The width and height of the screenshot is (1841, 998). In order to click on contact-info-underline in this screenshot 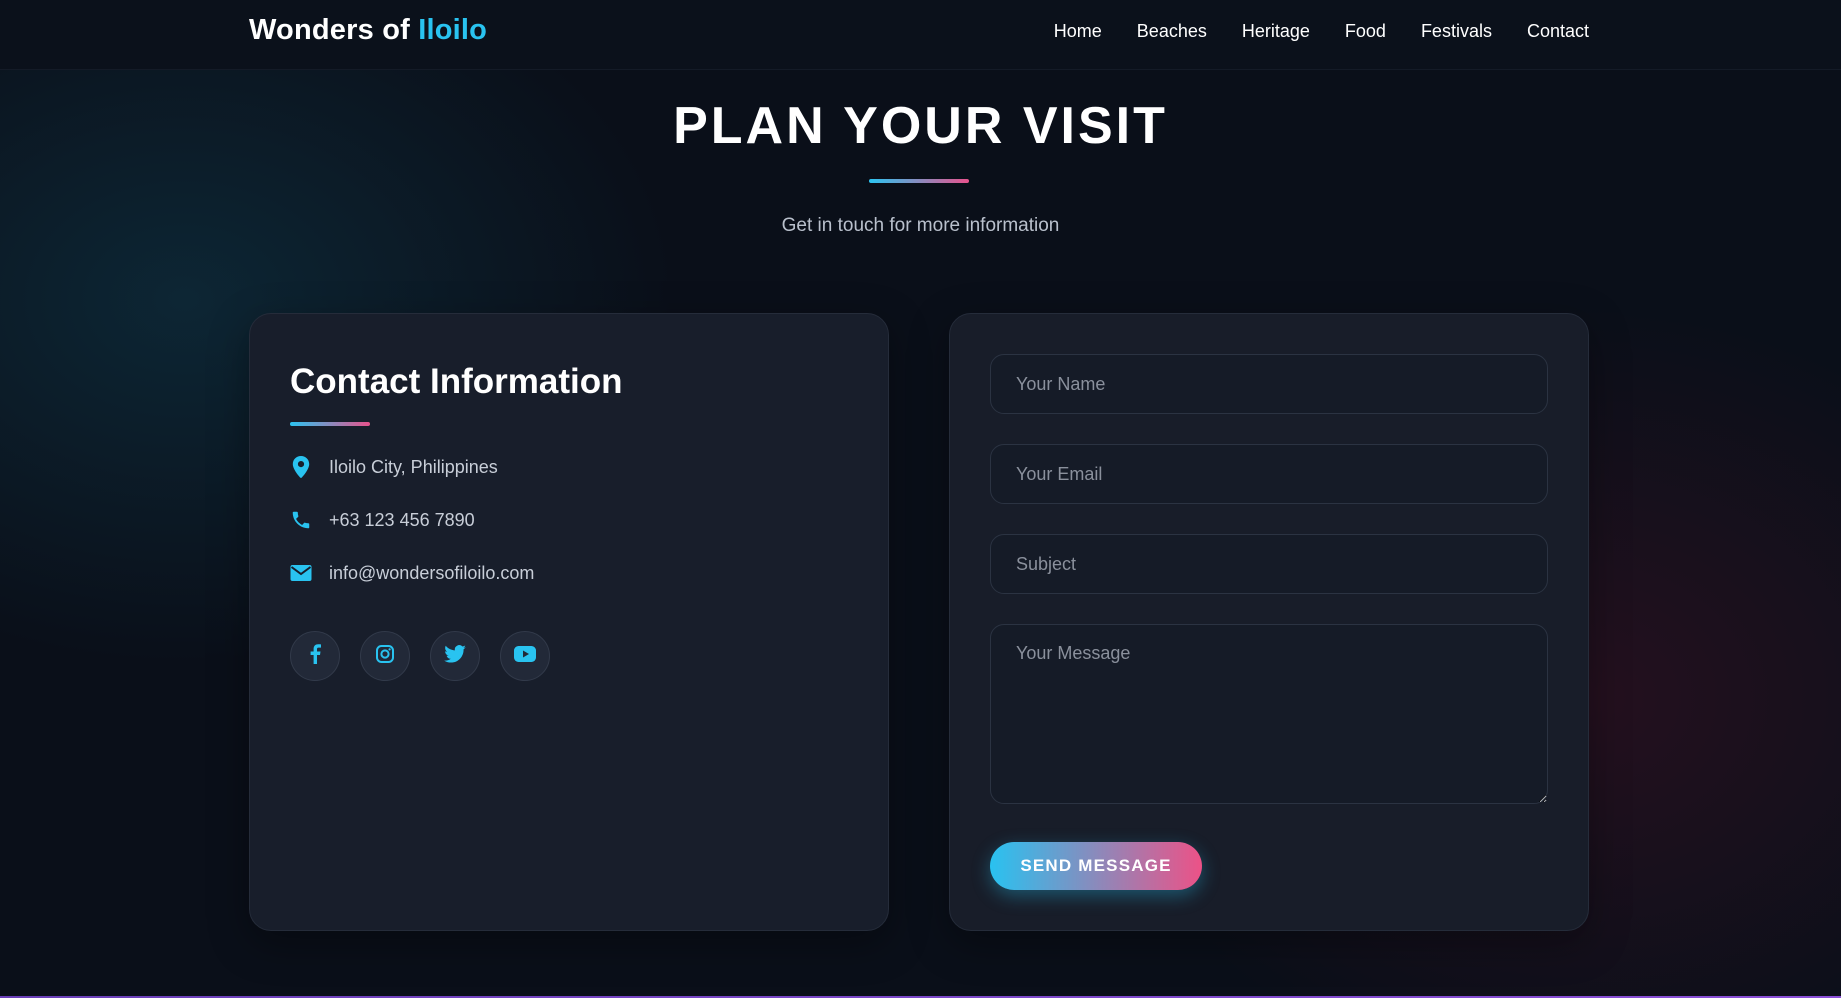, I will do `click(330, 424)`.